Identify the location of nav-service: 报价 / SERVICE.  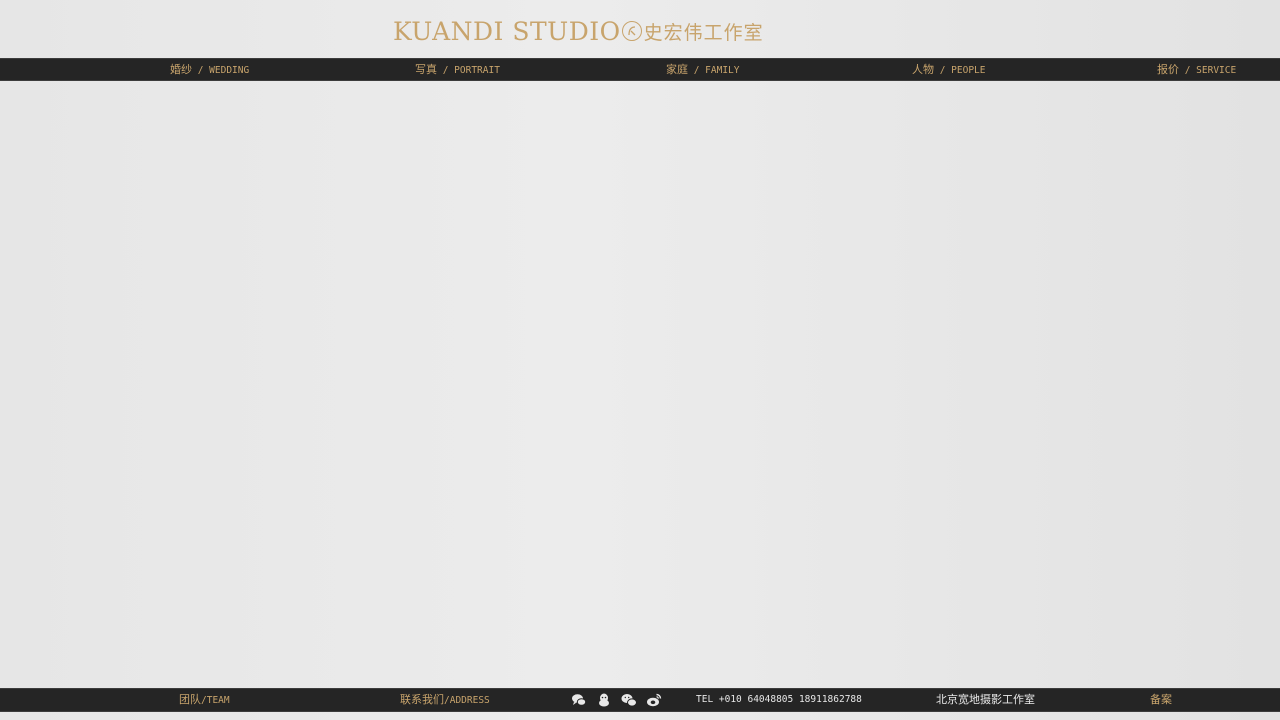
(1196, 69).